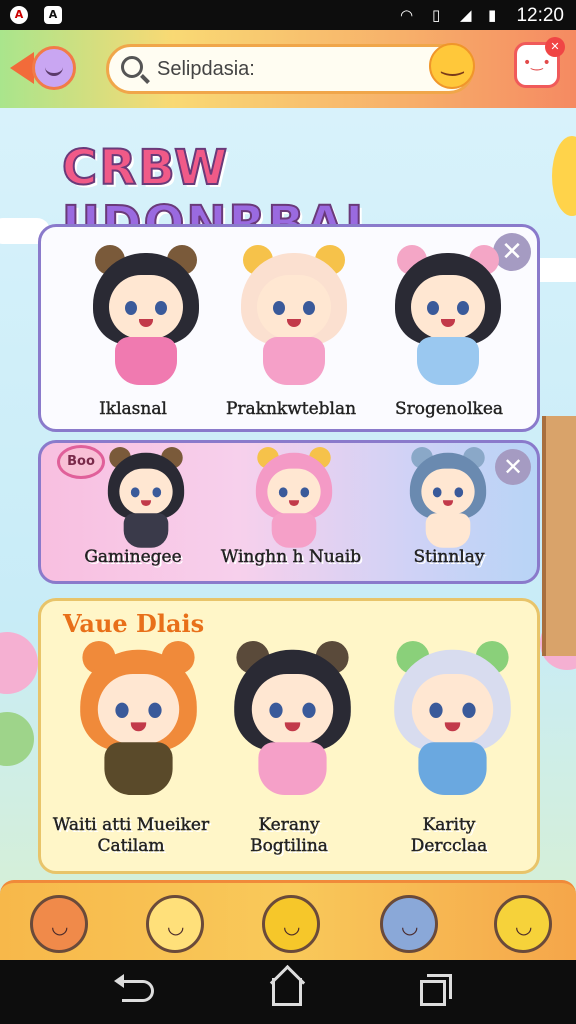  Describe the element at coordinates (492, 15) in the screenshot. I see `battery-icon: ▮` at that location.